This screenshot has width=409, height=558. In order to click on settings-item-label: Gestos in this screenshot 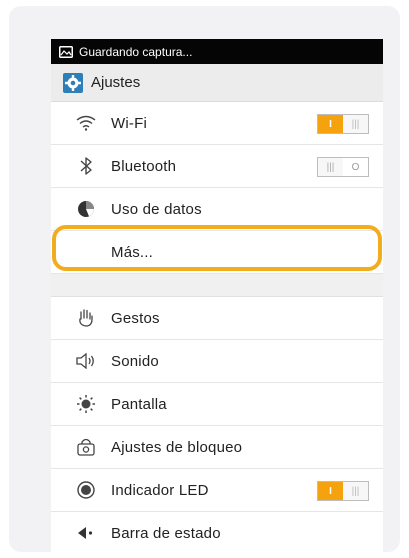, I will do `click(135, 318)`.